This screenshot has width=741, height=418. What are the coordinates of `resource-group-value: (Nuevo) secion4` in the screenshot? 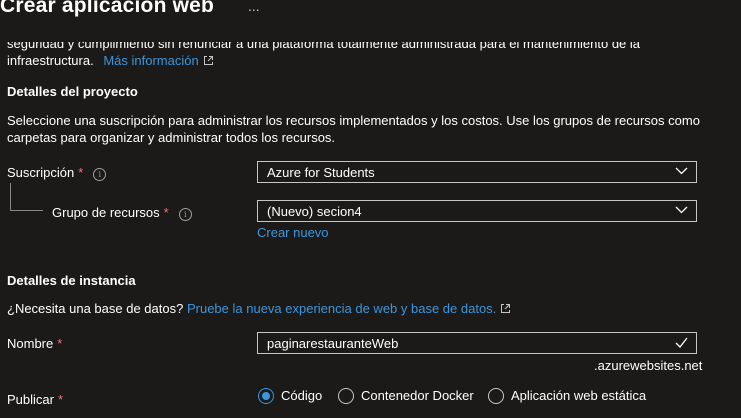 It's located at (314, 211).